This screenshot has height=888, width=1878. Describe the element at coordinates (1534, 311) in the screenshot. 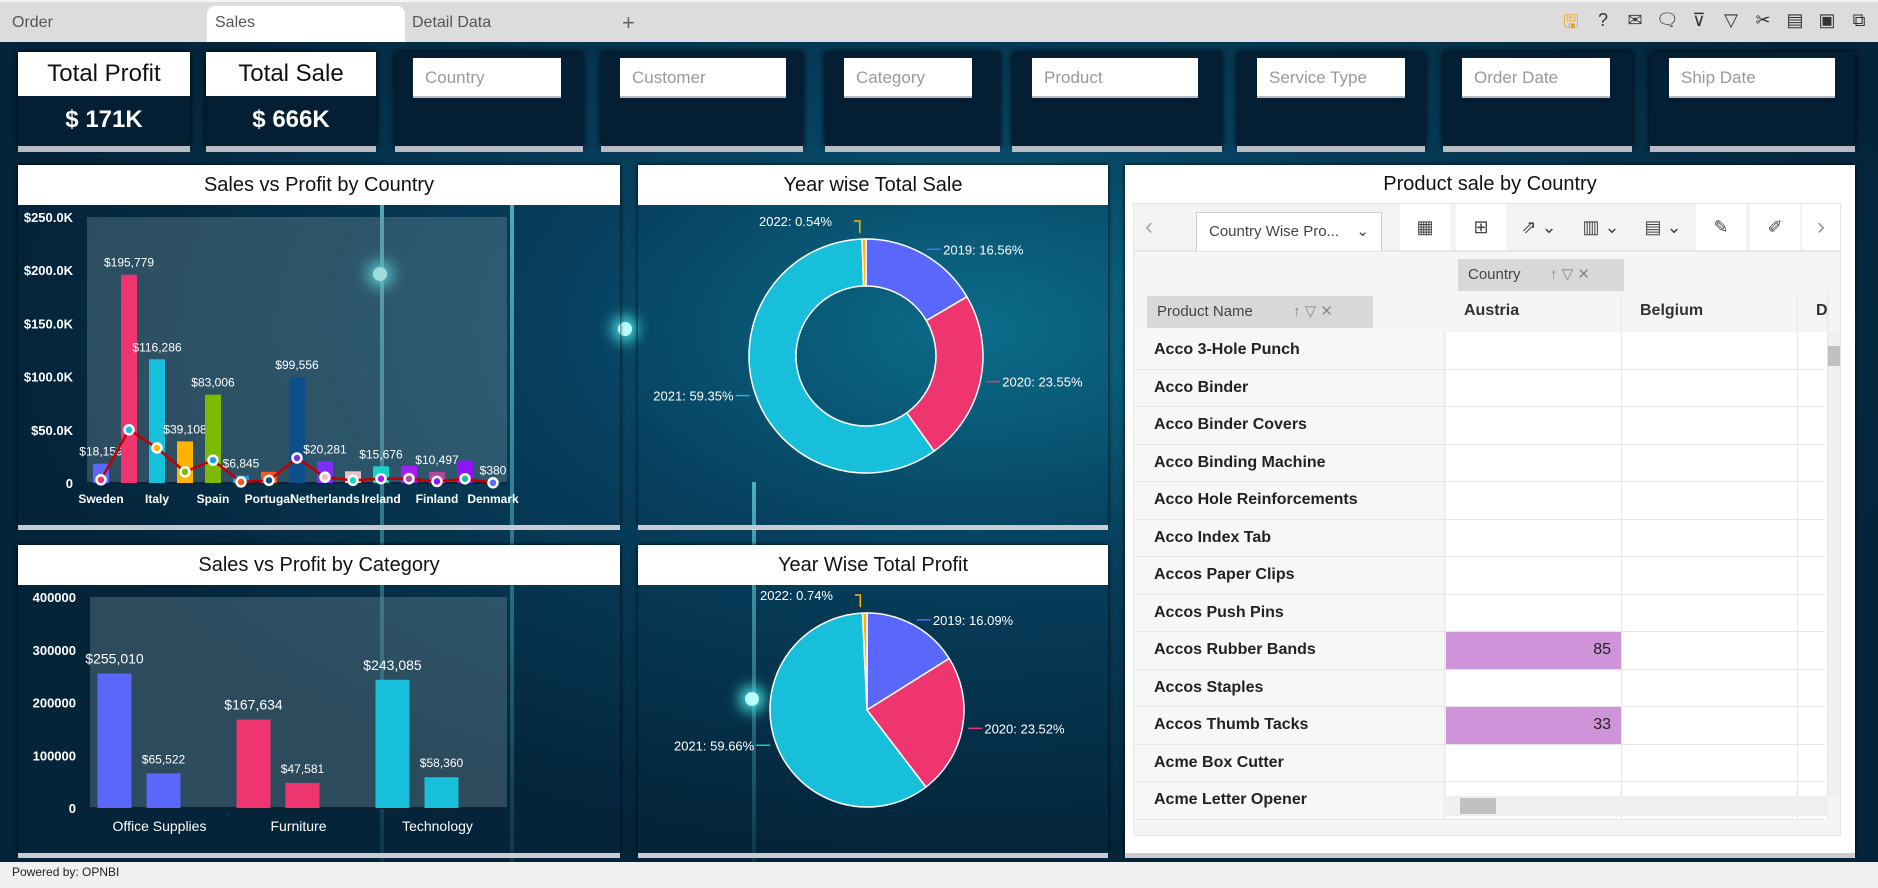

I see `column-header-austria: Austria` at that location.